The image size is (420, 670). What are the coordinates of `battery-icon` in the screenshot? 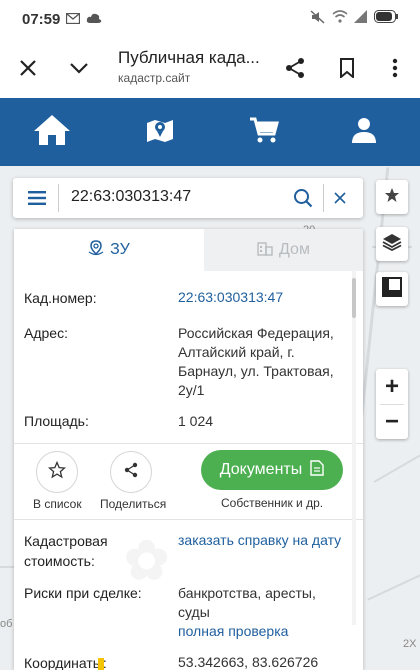 It's located at (386, 19).